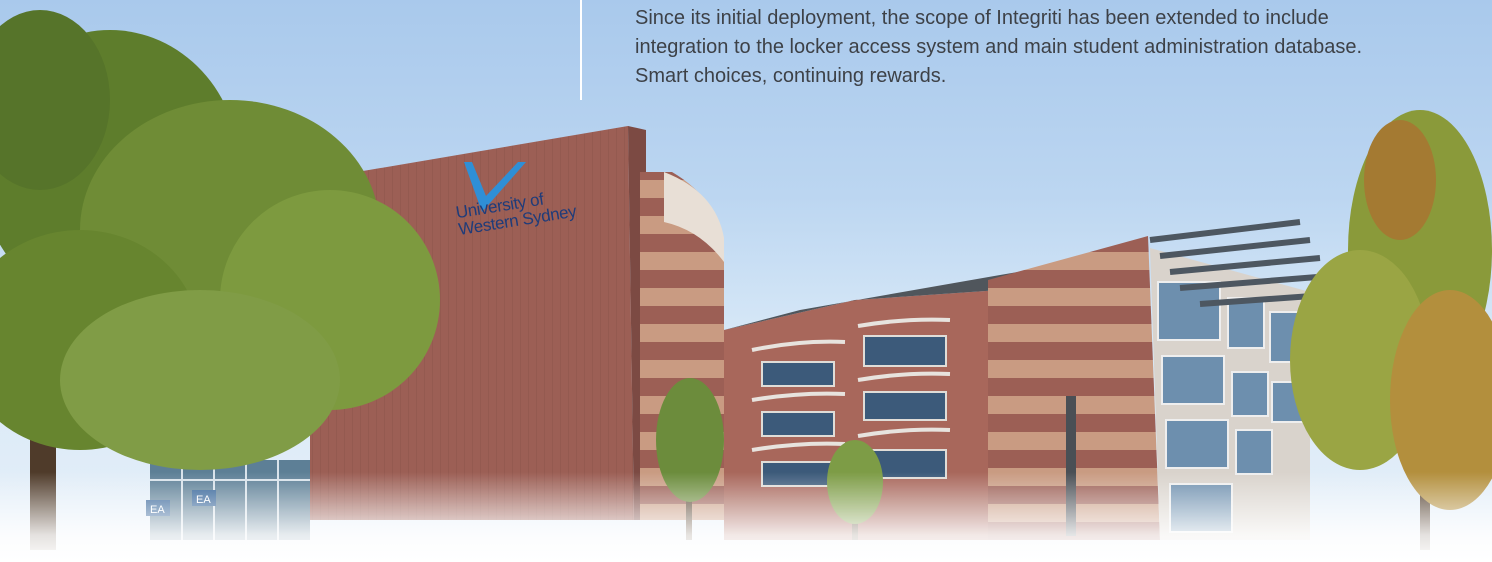  What do you see at coordinates (791, 76) in the screenshot?
I see `caption-line-3: Smart choices, continuing rewards.` at bounding box center [791, 76].